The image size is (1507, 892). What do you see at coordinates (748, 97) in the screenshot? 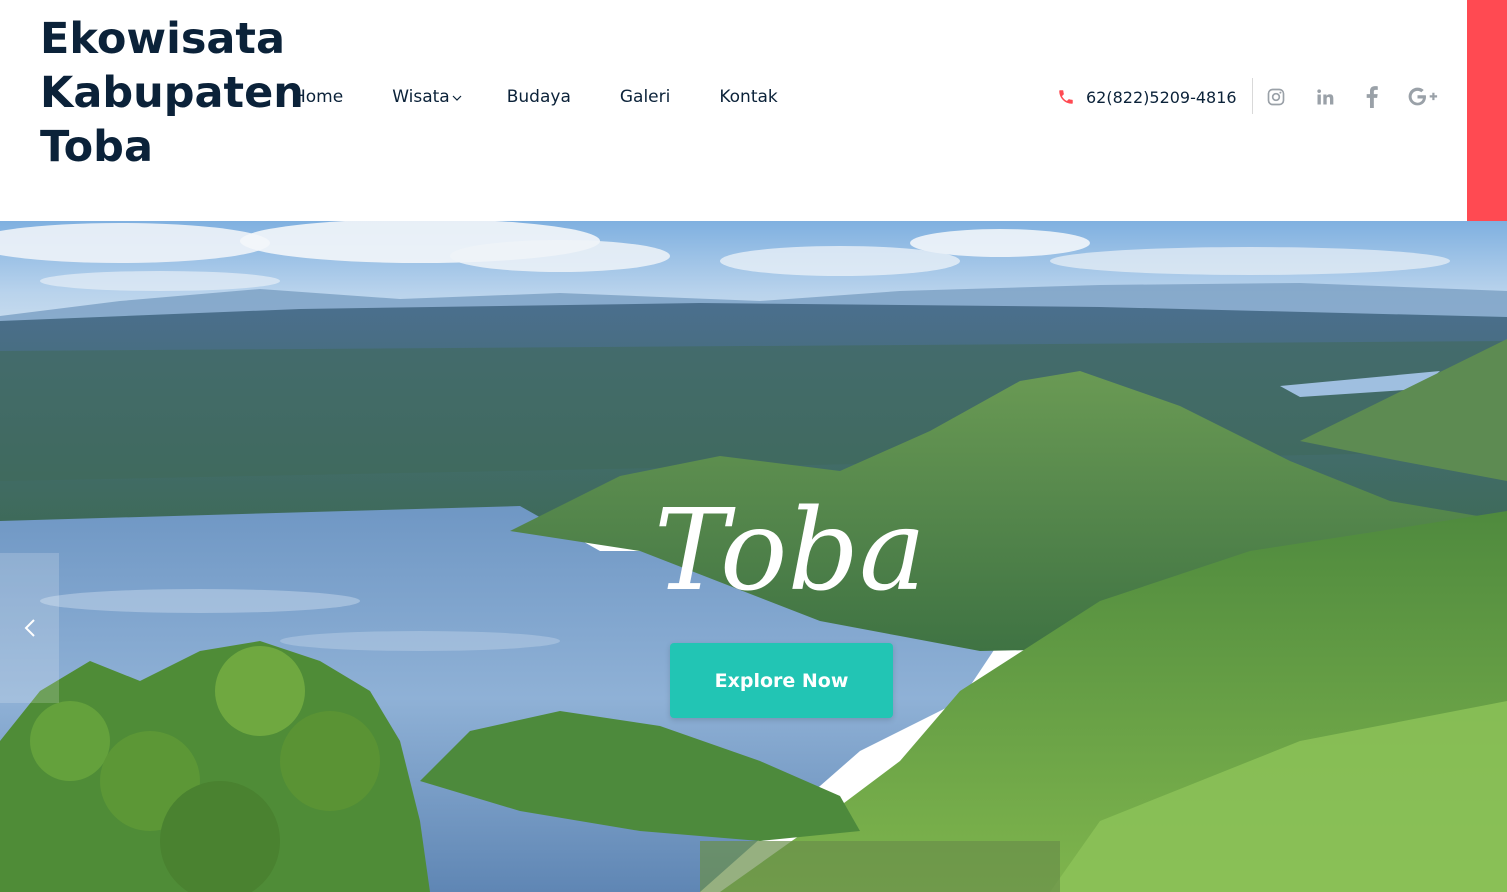
I see `nav-item-kontak: Kontak` at bounding box center [748, 97].